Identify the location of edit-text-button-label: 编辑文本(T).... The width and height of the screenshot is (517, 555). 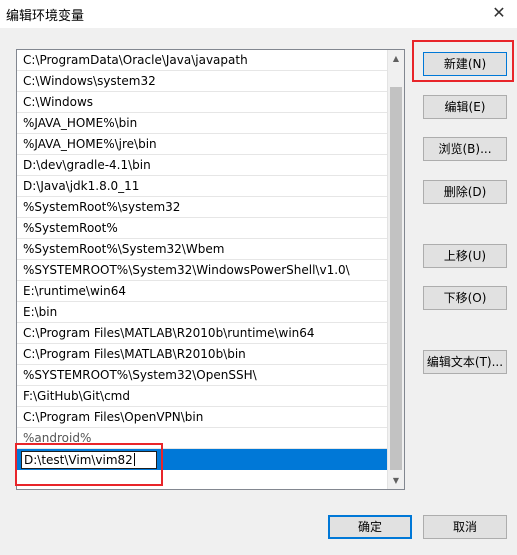
(465, 362).